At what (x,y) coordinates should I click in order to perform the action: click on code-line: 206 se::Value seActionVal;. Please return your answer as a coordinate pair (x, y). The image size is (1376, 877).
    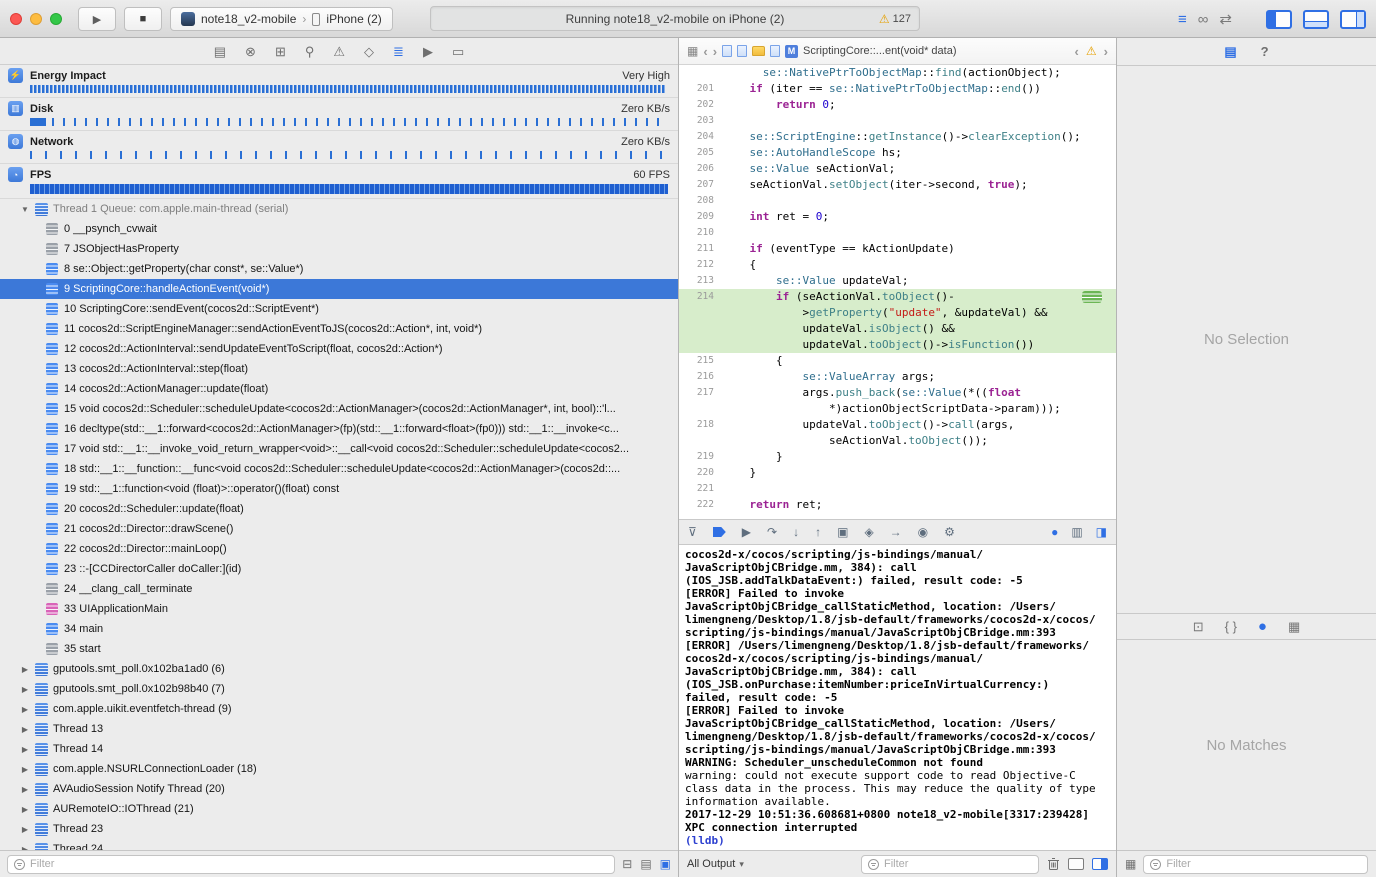
    Looking at the image, I should click on (897, 169).